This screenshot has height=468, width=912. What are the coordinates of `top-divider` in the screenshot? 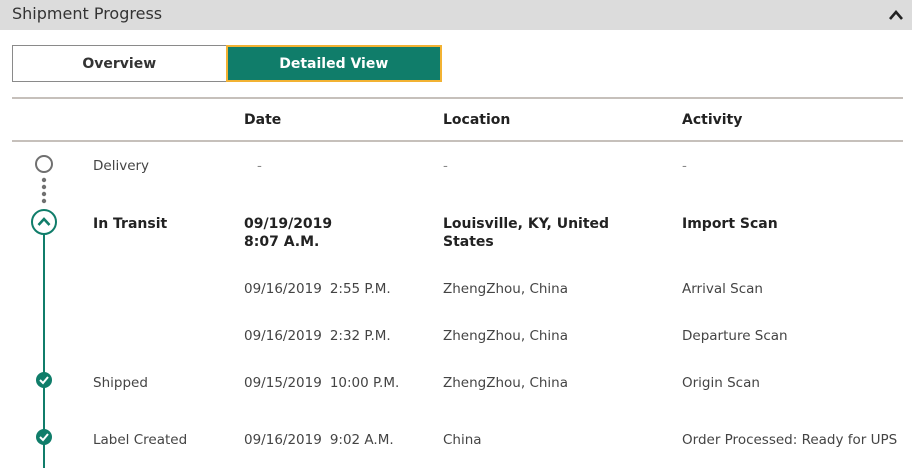 It's located at (457, 98).